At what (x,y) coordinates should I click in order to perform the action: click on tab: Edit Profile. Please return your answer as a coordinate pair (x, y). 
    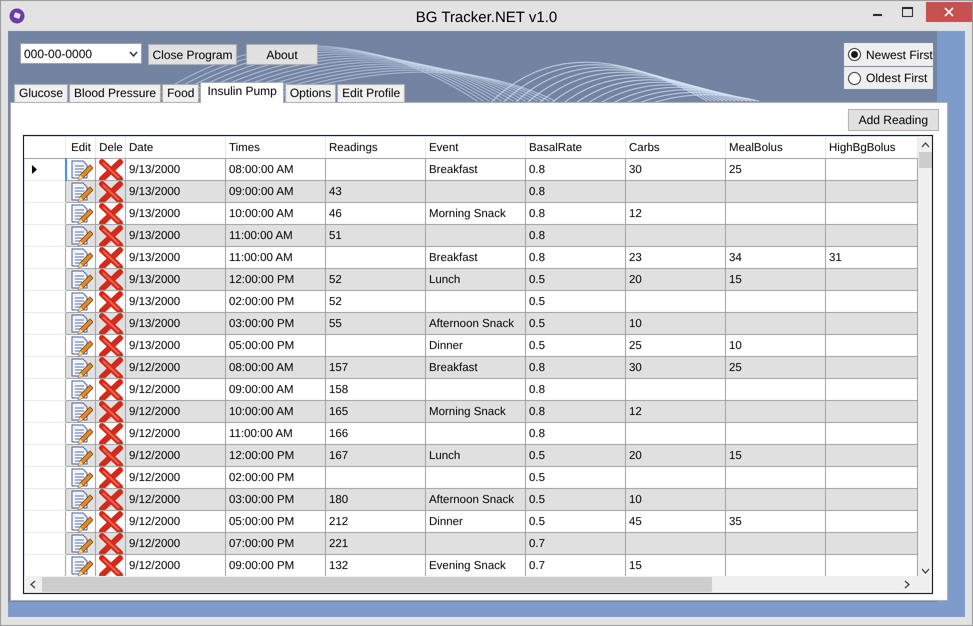
    Looking at the image, I should click on (371, 93).